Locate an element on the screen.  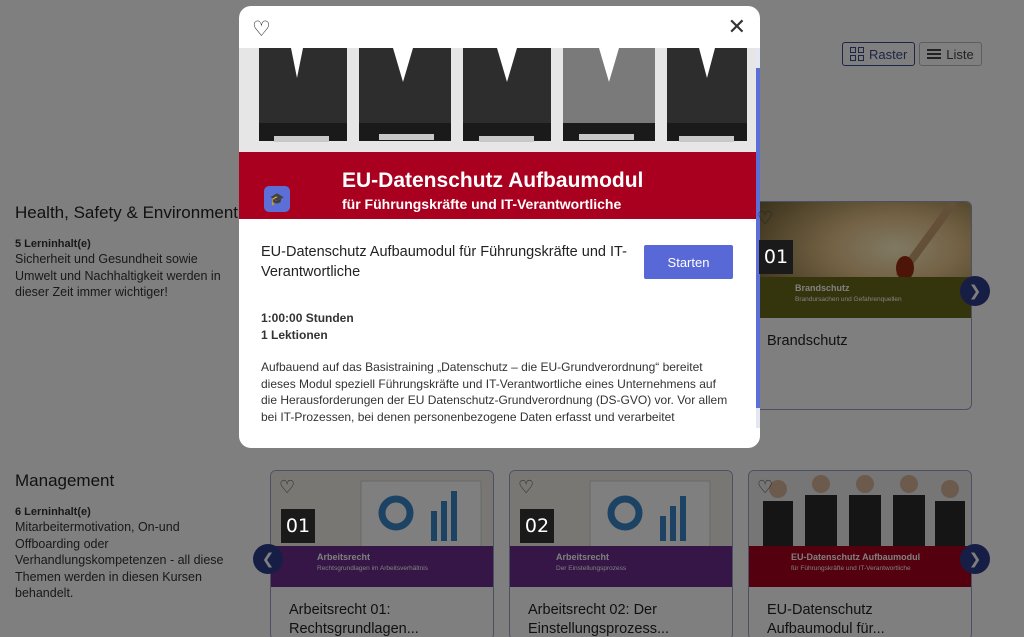
close-icon: ✕ is located at coordinates (737, 27).